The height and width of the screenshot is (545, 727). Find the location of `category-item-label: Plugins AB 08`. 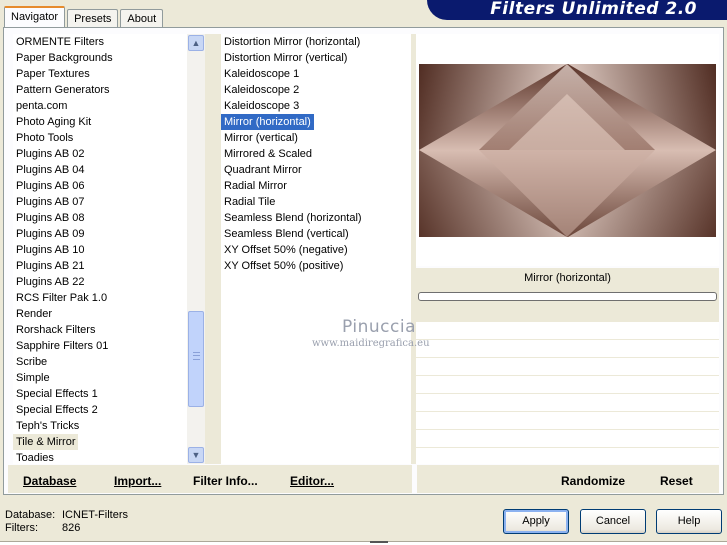

category-item-label: Plugins AB 08 is located at coordinates (50, 218).